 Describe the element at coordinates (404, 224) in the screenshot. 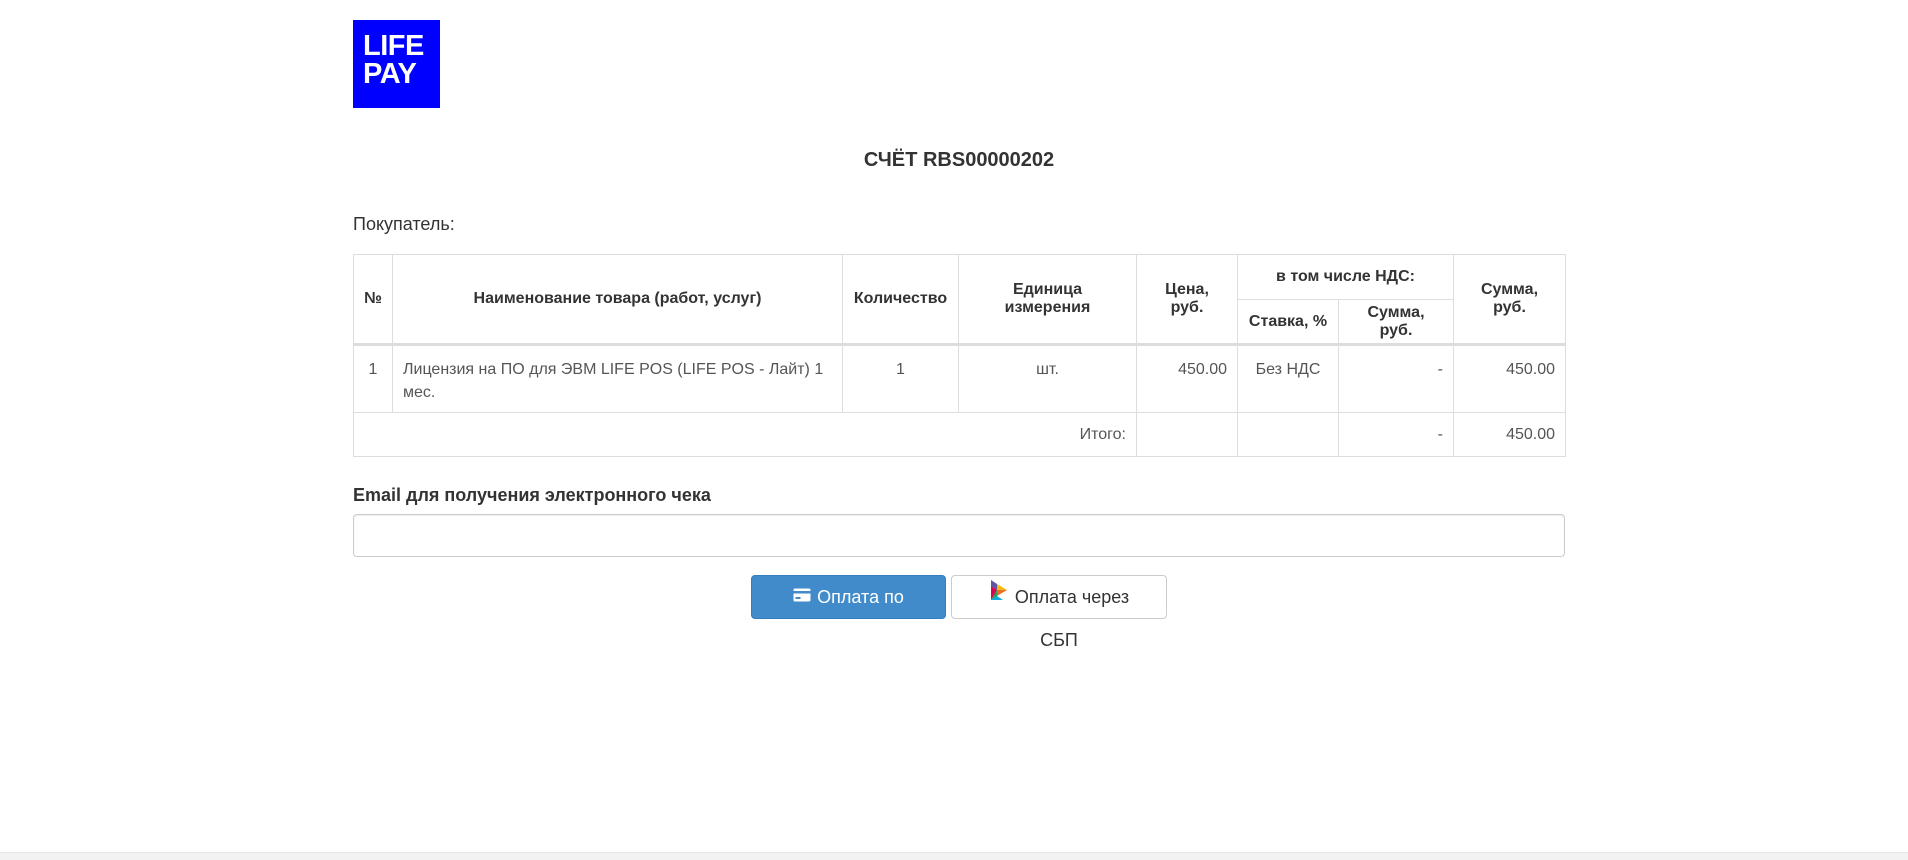

I see `buyer-label: Покупатель:` at that location.